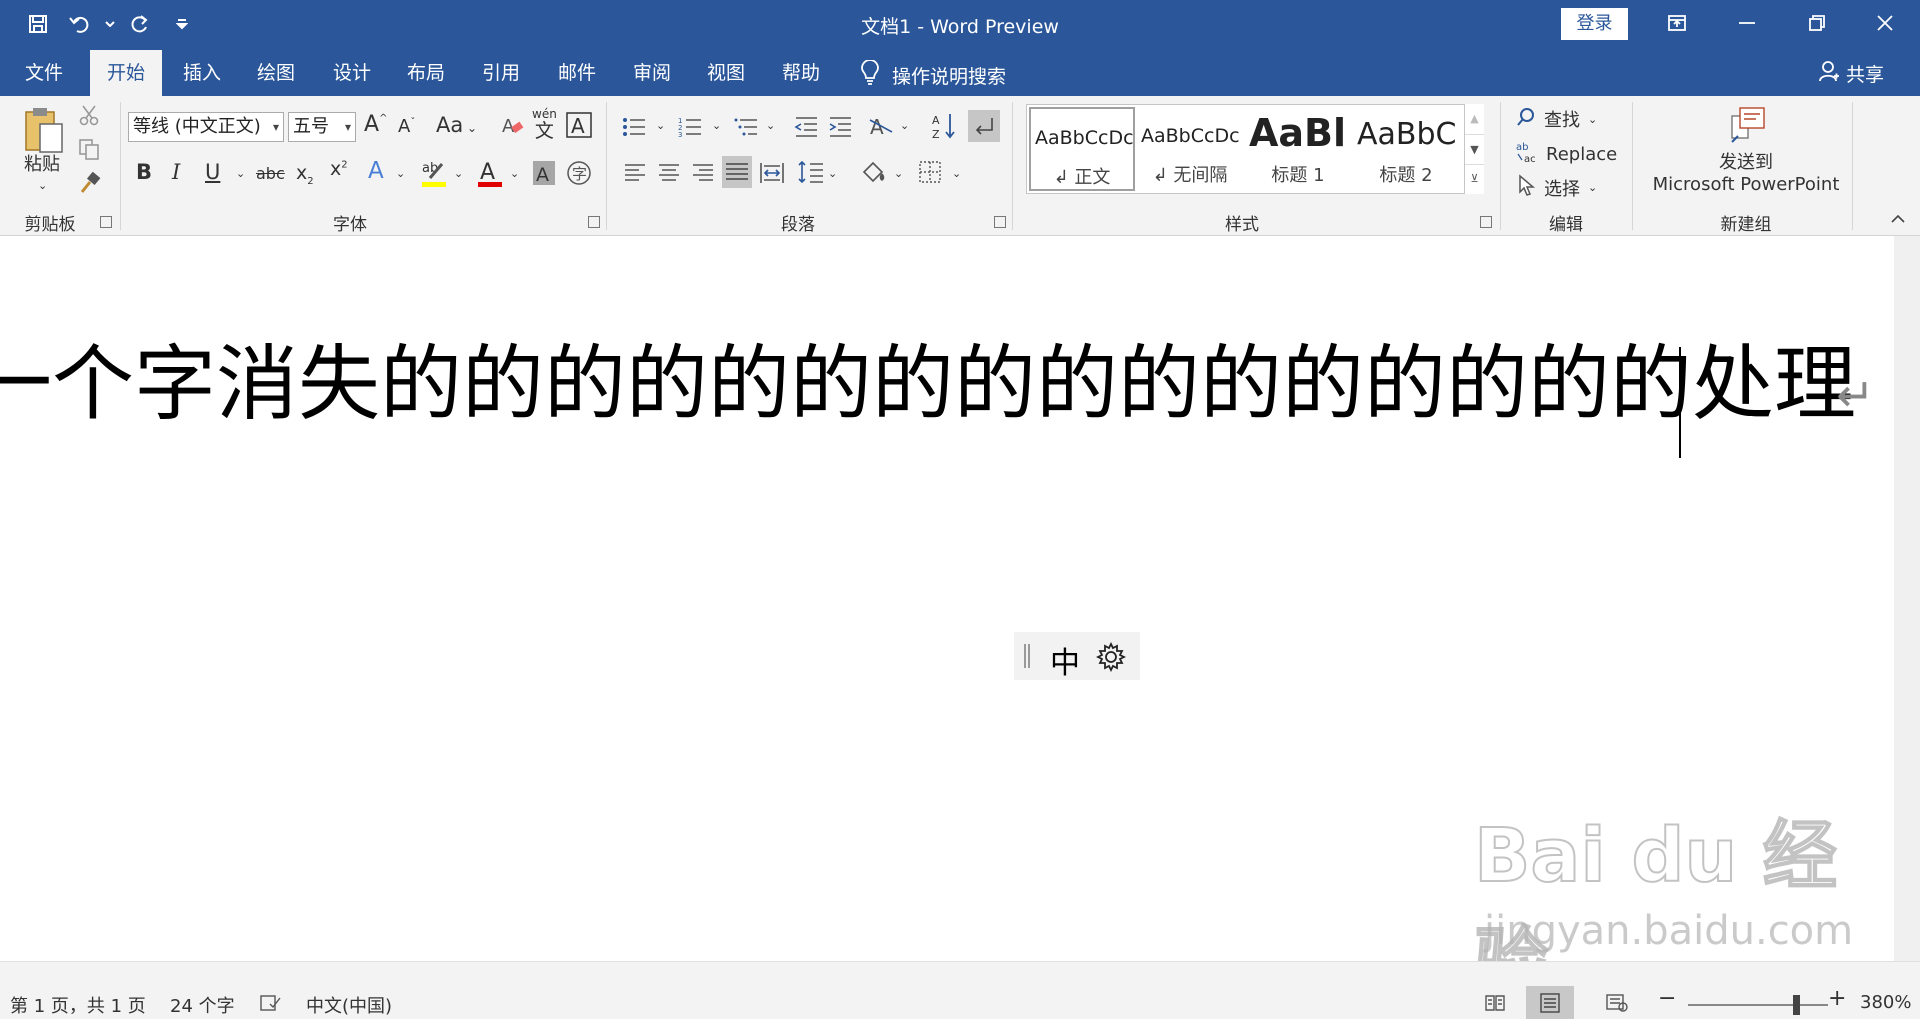 The height and width of the screenshot is (1019, 1920). Describe the element at coordinates (1474, 149) in the screenshot. I see `styles-down-icon: ▼` at that location.